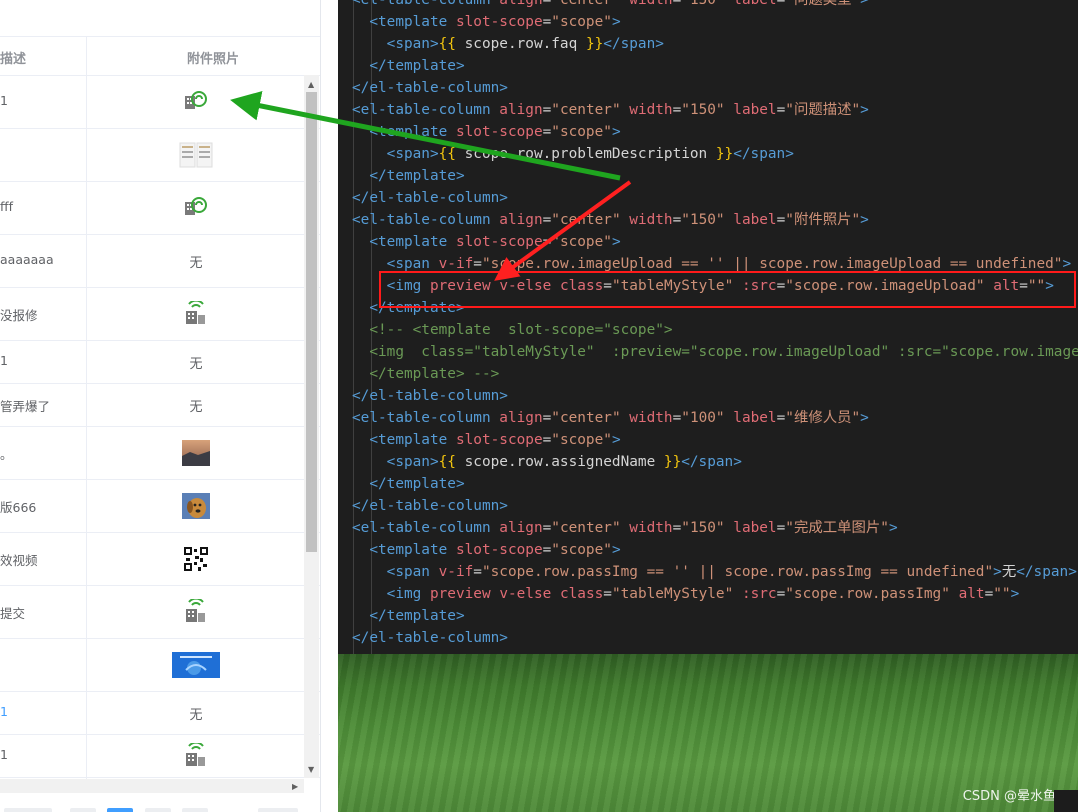 Image resolution: width=1078 pixels, height=812 pixels. Describe the element at coordinates (25, 406) in the screenshot. I see `row-description: 管弄爆了` at that location.